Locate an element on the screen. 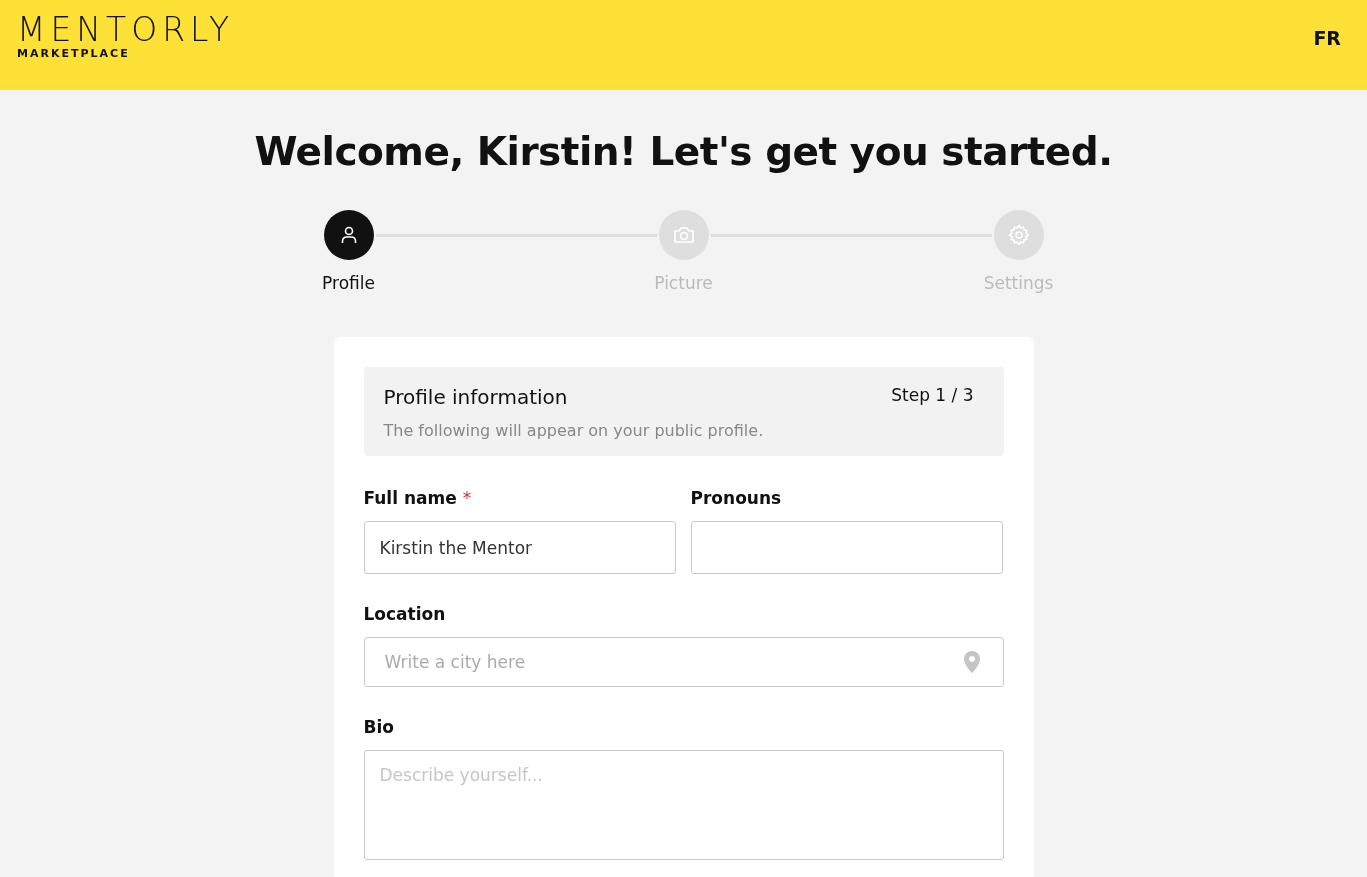 The image size is (1367, 877). section-heading: Profile information is located at coordinates (475, 397).